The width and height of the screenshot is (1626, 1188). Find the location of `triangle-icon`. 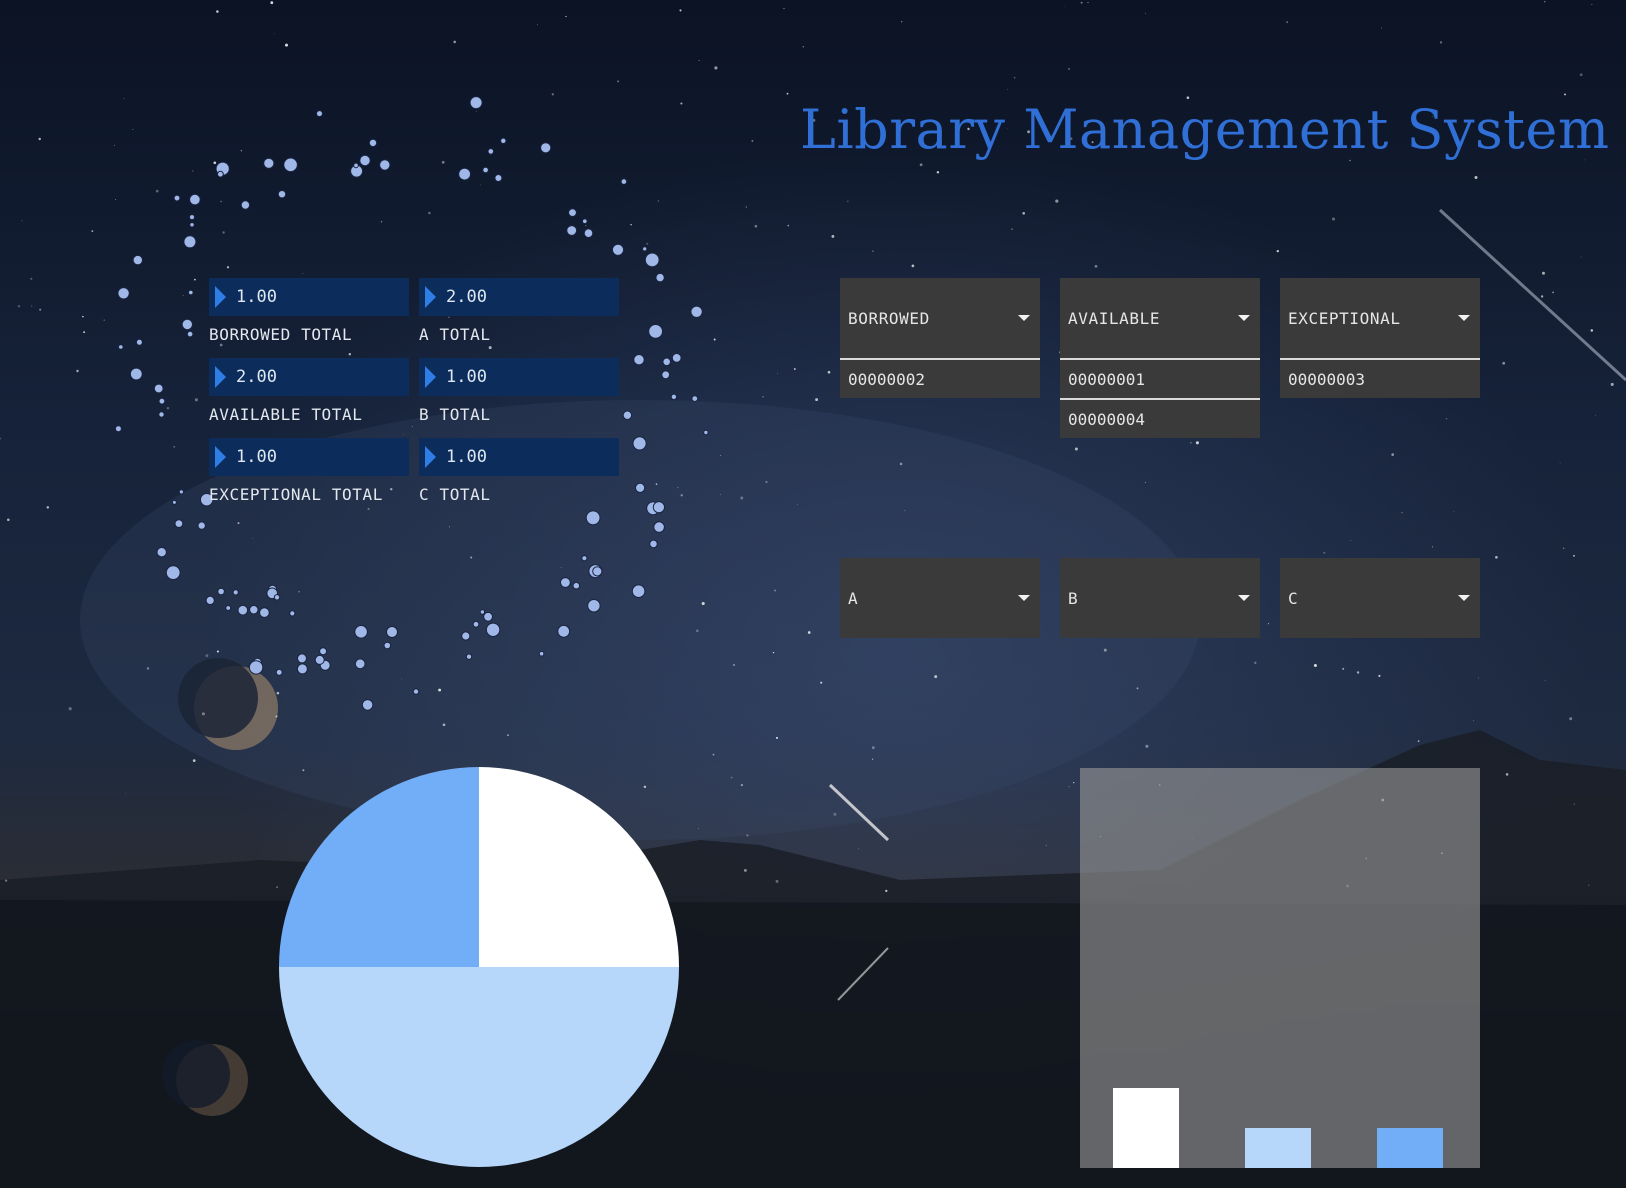

triangle-icon is located at coordinates (220, 377).